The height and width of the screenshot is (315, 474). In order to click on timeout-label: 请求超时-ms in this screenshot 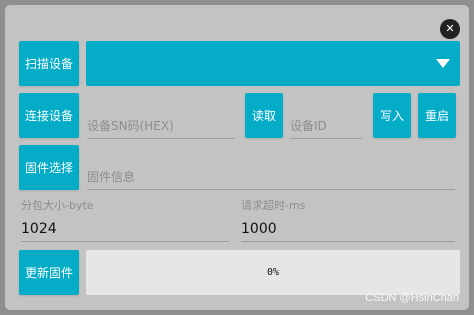, I will do `click(273, 205)`.